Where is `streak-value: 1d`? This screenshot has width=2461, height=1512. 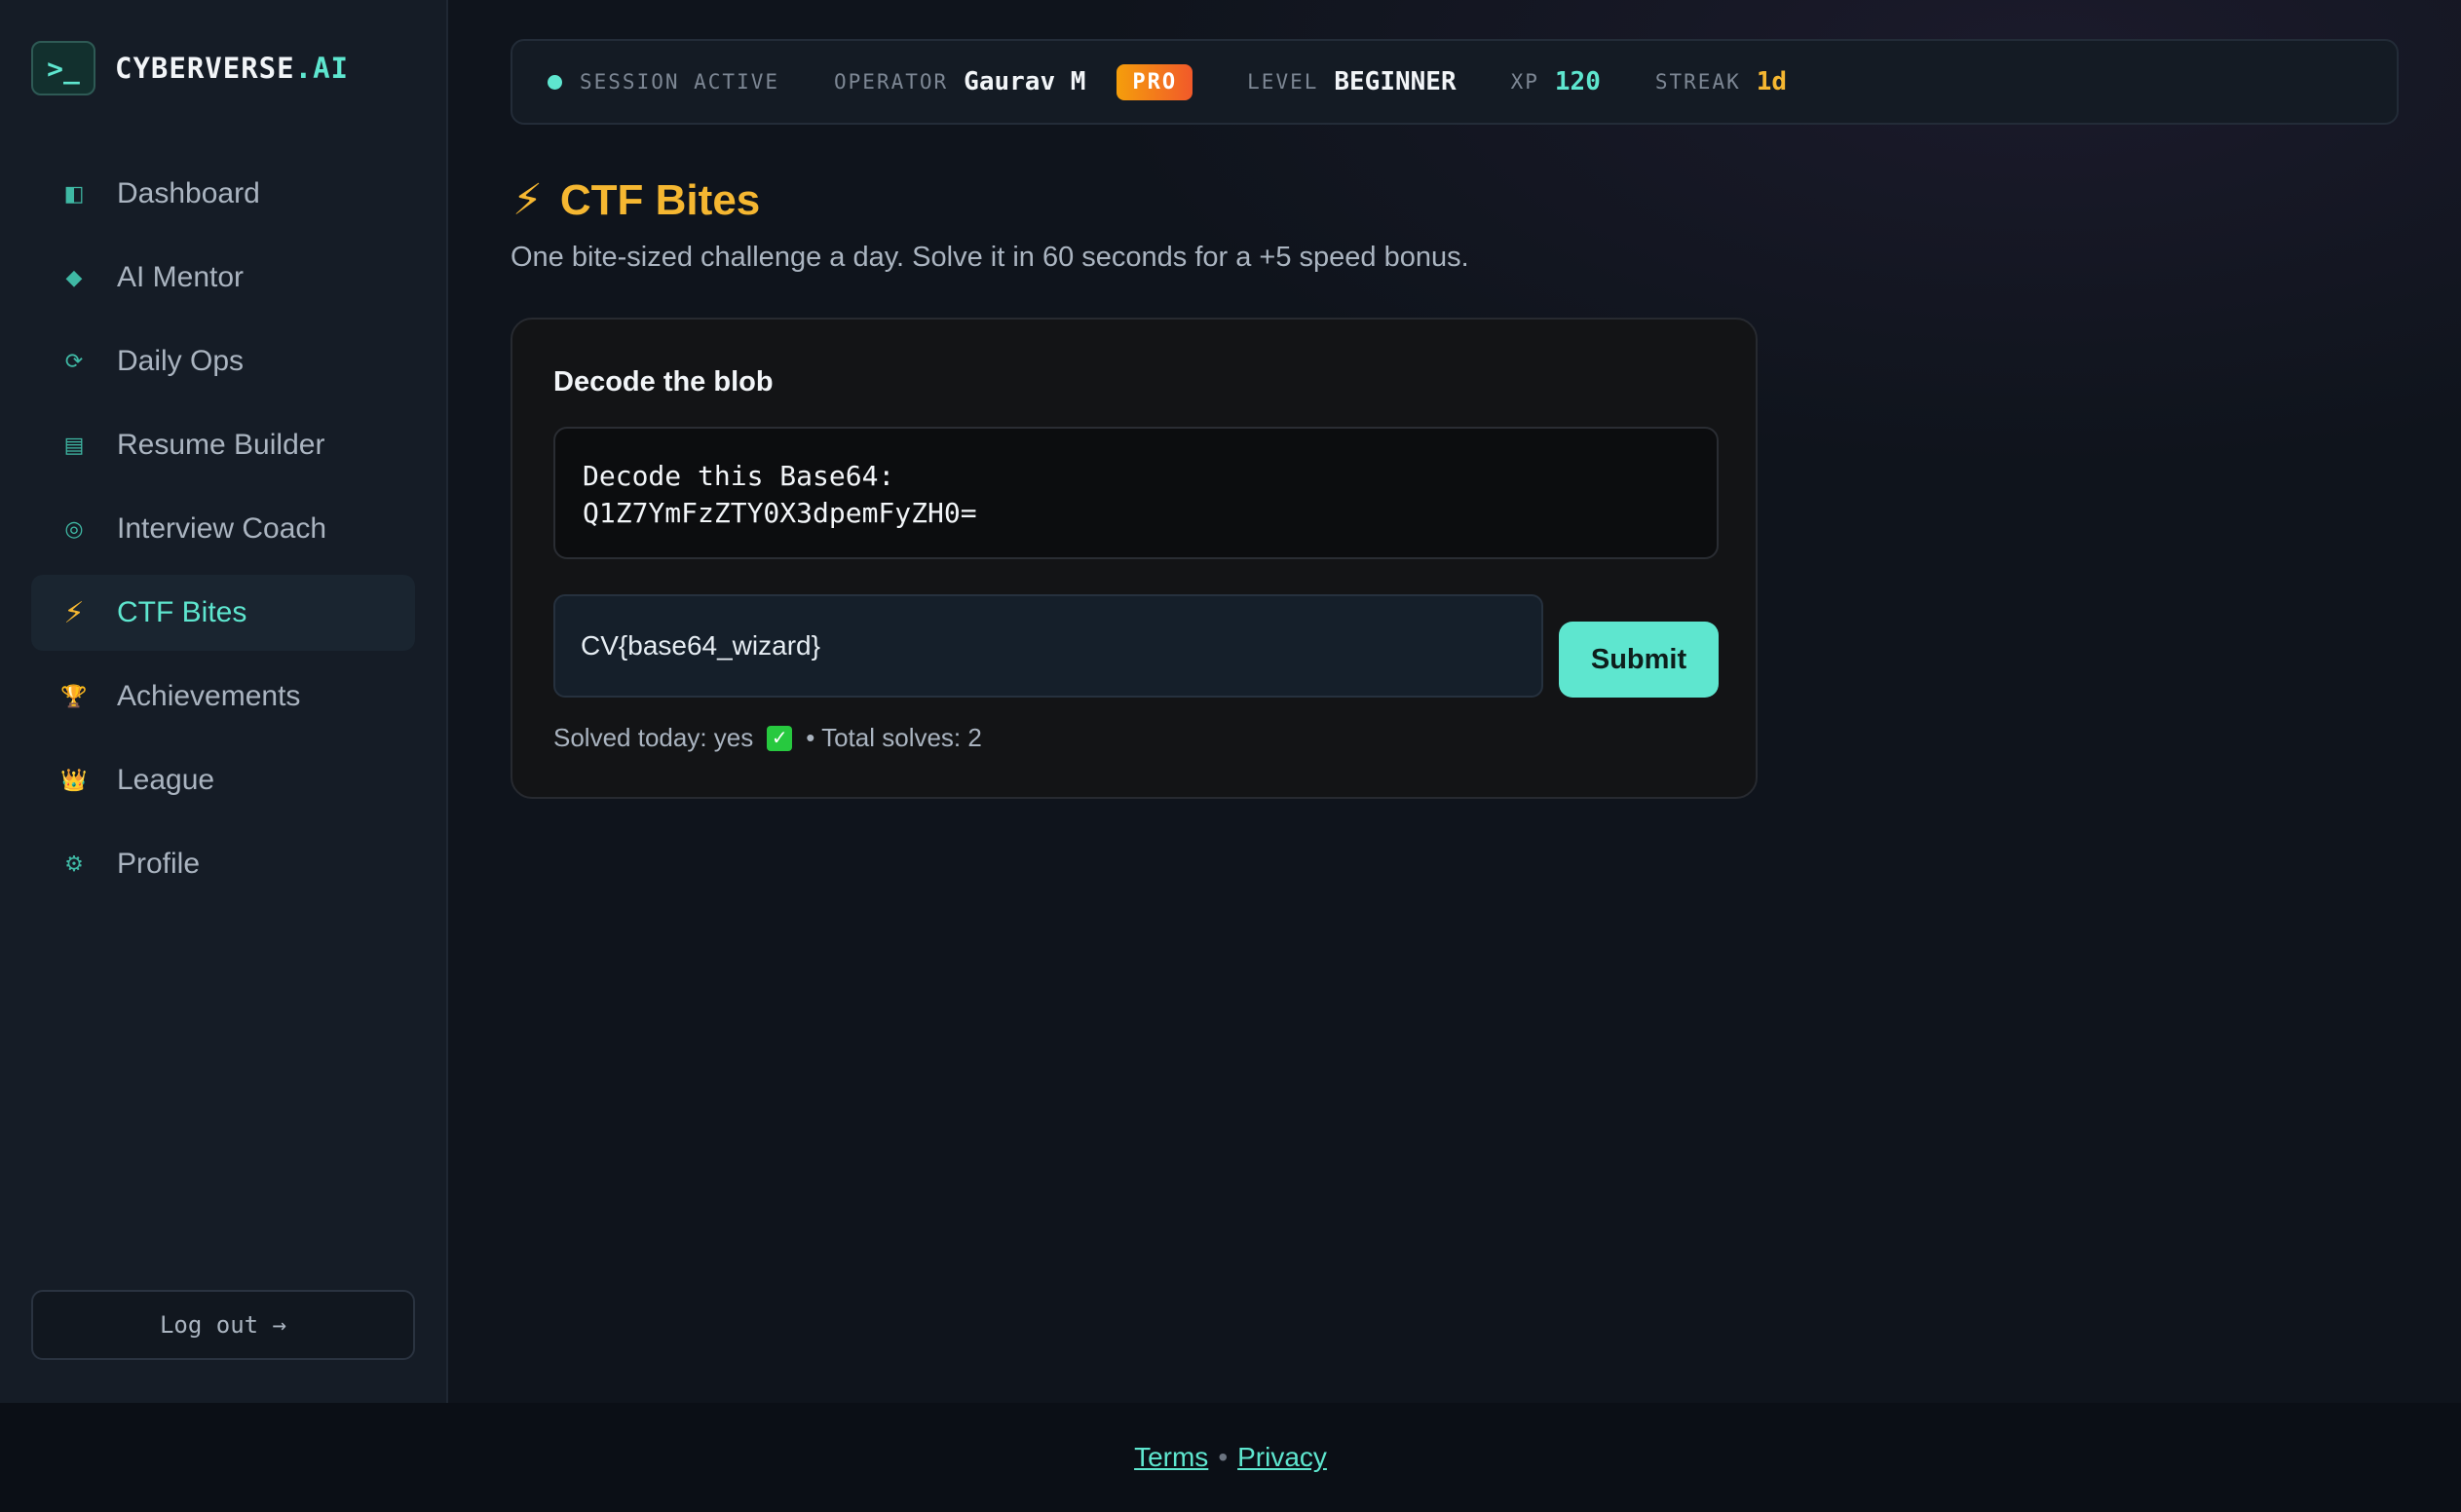
streak-value: 1d is located at coordinates (1772, 81).